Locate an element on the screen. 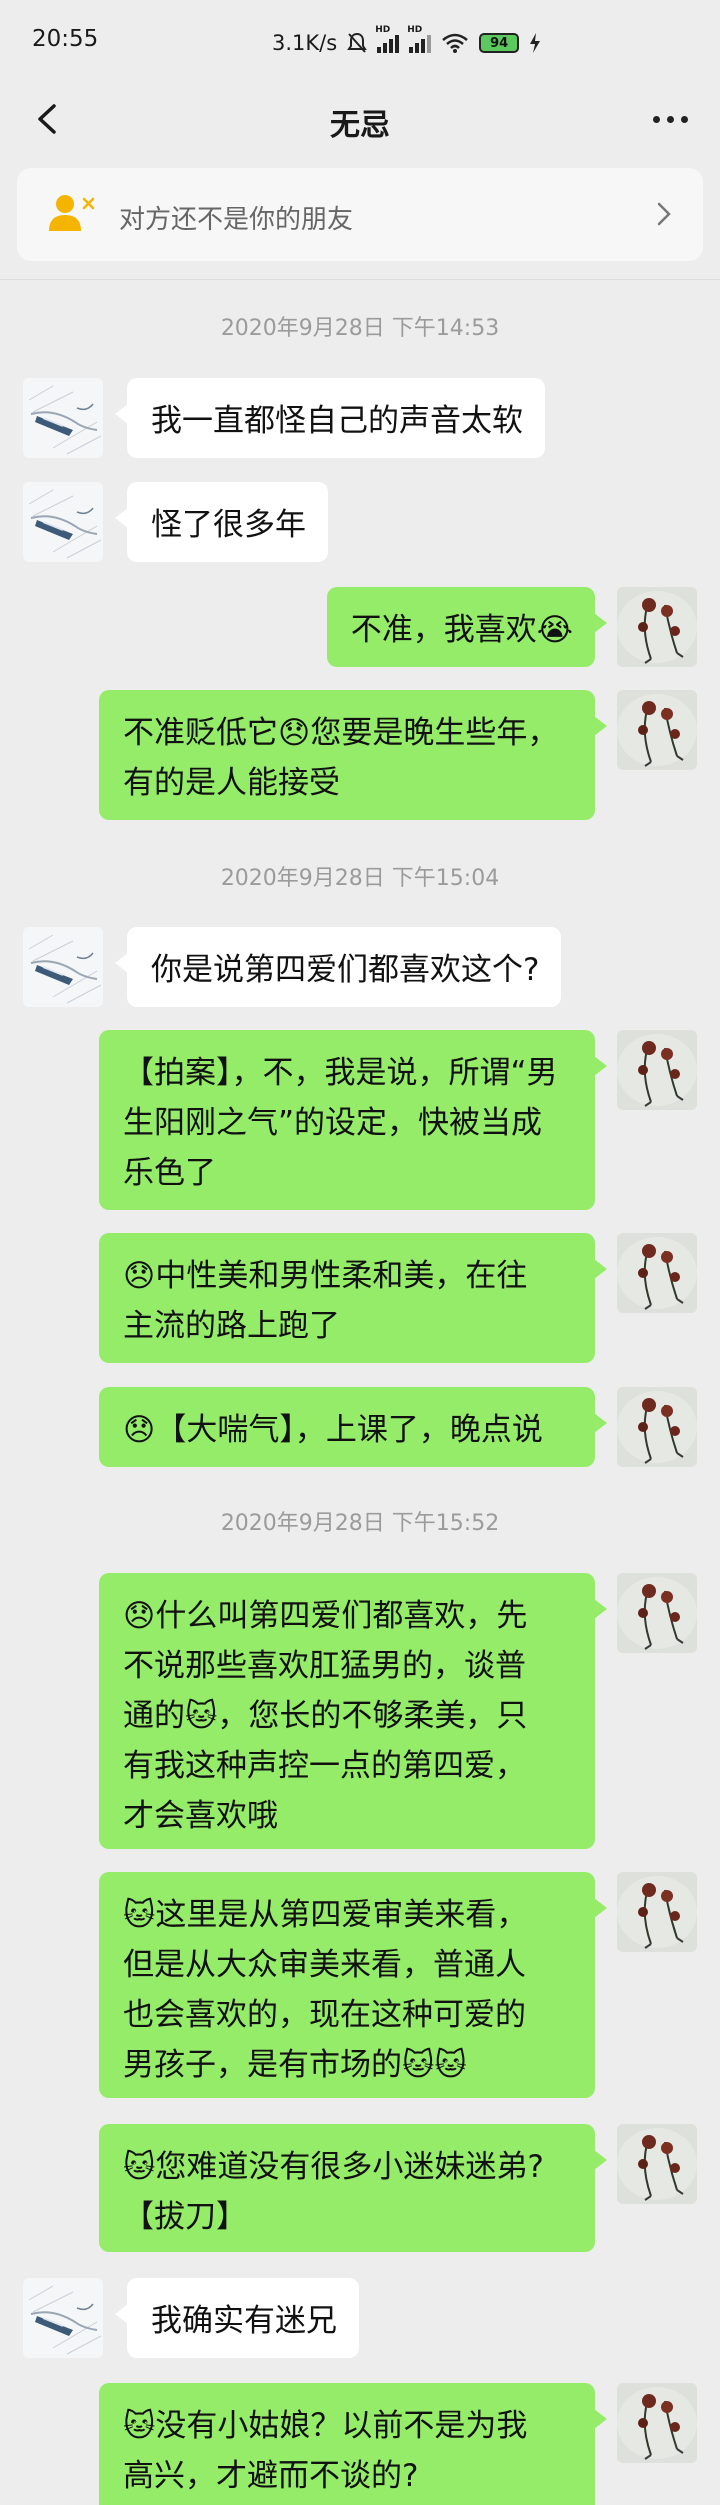  message-sent: 😞【大喘气】，上课了，晚点说 is located at coordinates (353, 1427).